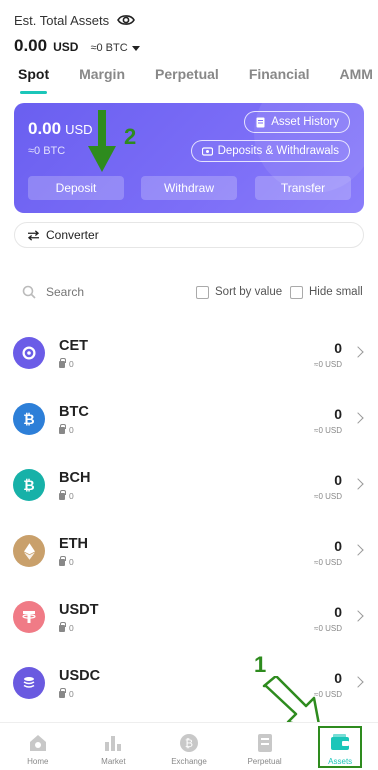 The image size is (378, 770). Describe the element at coordinates (189, 235) in the screenshot. I see `converter-button: Converter` at that location.